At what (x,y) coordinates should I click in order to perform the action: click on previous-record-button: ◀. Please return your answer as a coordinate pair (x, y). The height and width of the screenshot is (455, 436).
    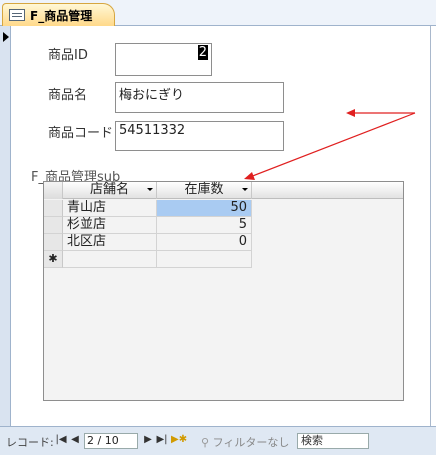
    Looking at the image, I should click on (75, 440).